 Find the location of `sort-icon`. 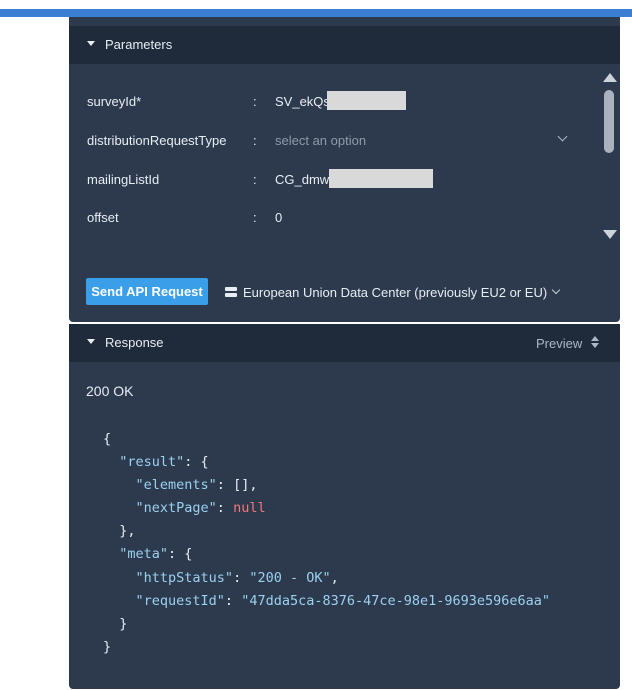

sort-icon is located at coordinates (595, 342).